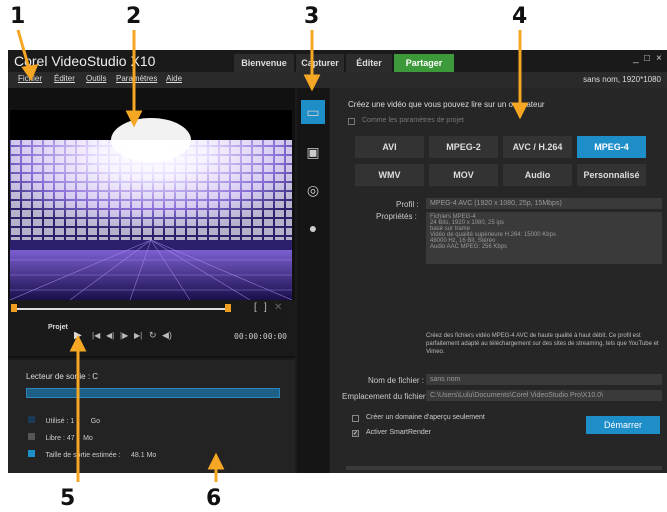  Describe the element at coordinates (228, 308) in the screenshot. I see `trim-end-marker` at that location.